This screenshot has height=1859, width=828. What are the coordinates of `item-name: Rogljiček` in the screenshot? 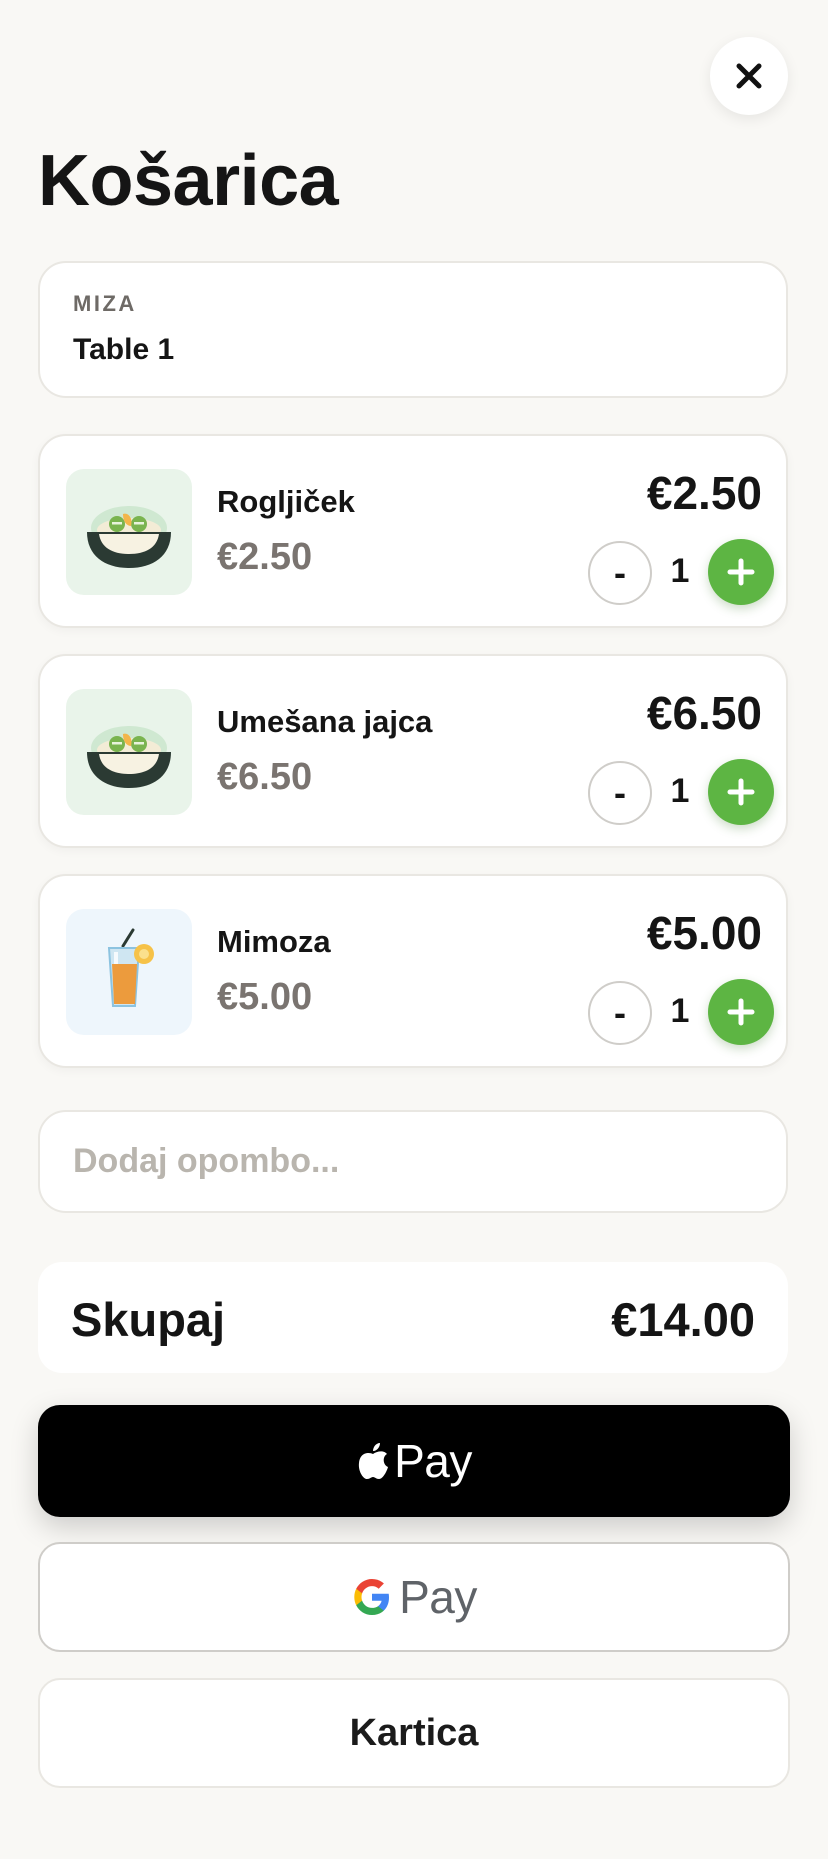 It's located at (286, 501).